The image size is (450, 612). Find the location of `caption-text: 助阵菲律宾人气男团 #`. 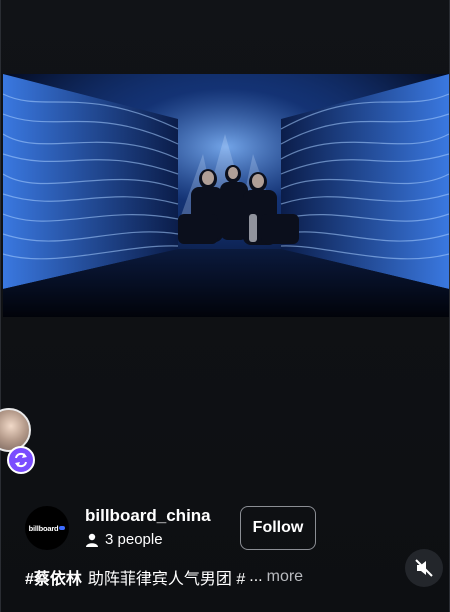

caption-text: 助阵菲律宾人气男团 # is located at coordinates (166, 579).